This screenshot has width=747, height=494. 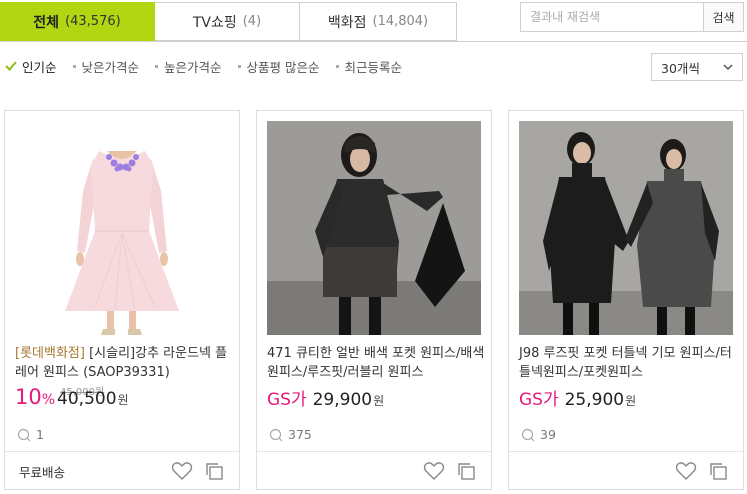 I want to click on tab-all-count: (43,576), so click(x=93, y=21).